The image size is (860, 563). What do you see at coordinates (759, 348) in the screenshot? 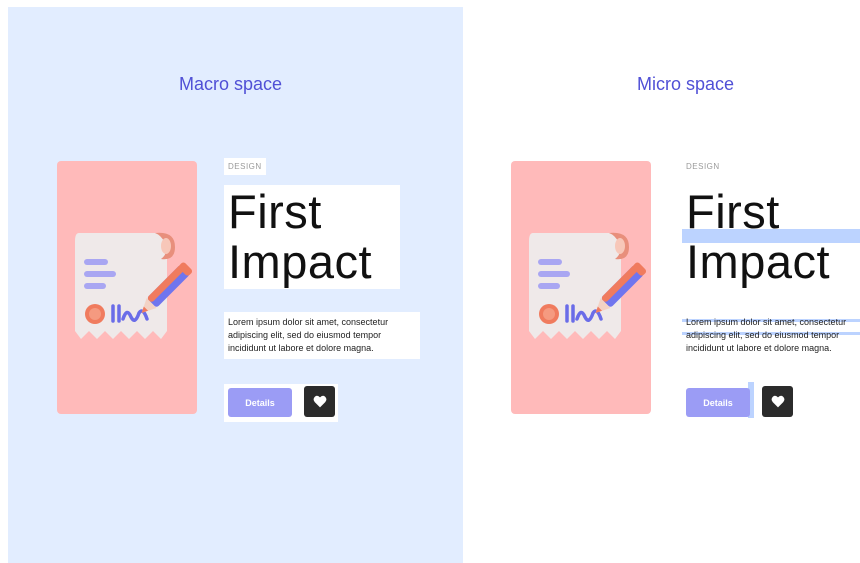
I see `description-line-3: incididunt ut labore et dolore magna.` at bounding box center [759, 348].